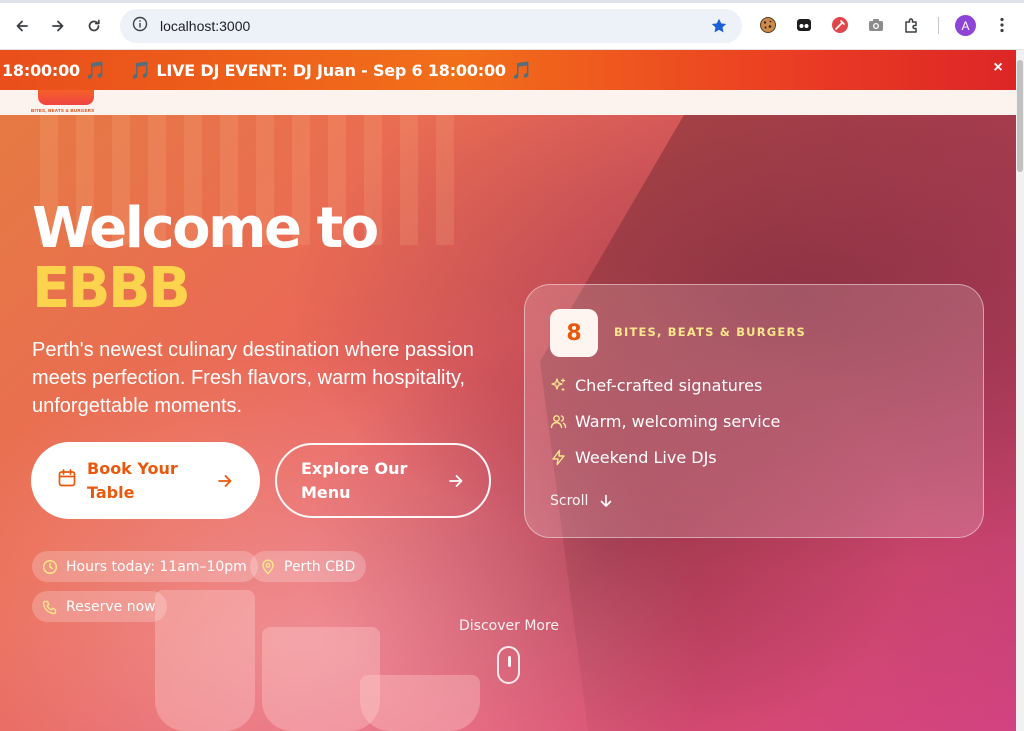 This screenshot has width=1024, height=731. I want to click on feature-item: Warm, welcoming service, so click(665, 421).